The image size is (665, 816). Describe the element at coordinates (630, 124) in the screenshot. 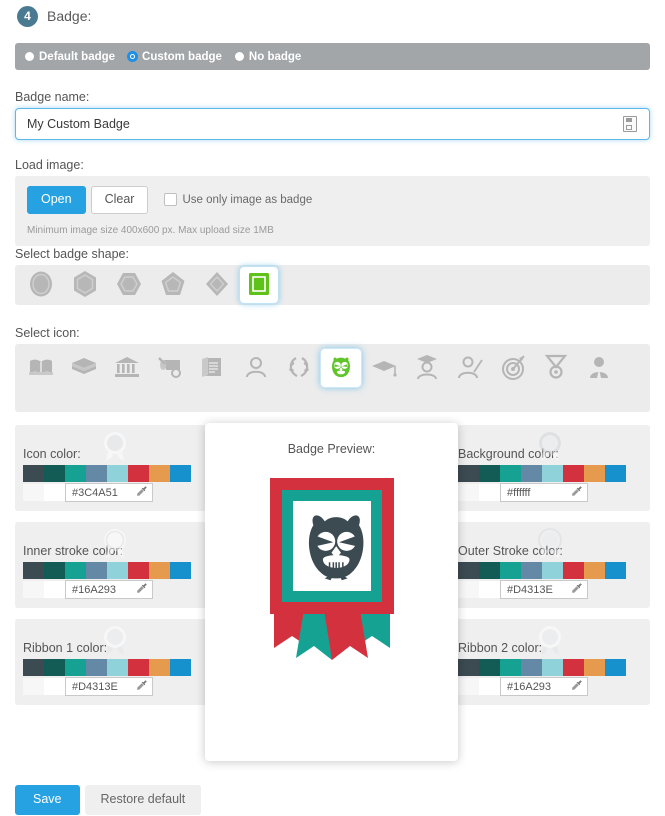

I see `save-icon` at that location.